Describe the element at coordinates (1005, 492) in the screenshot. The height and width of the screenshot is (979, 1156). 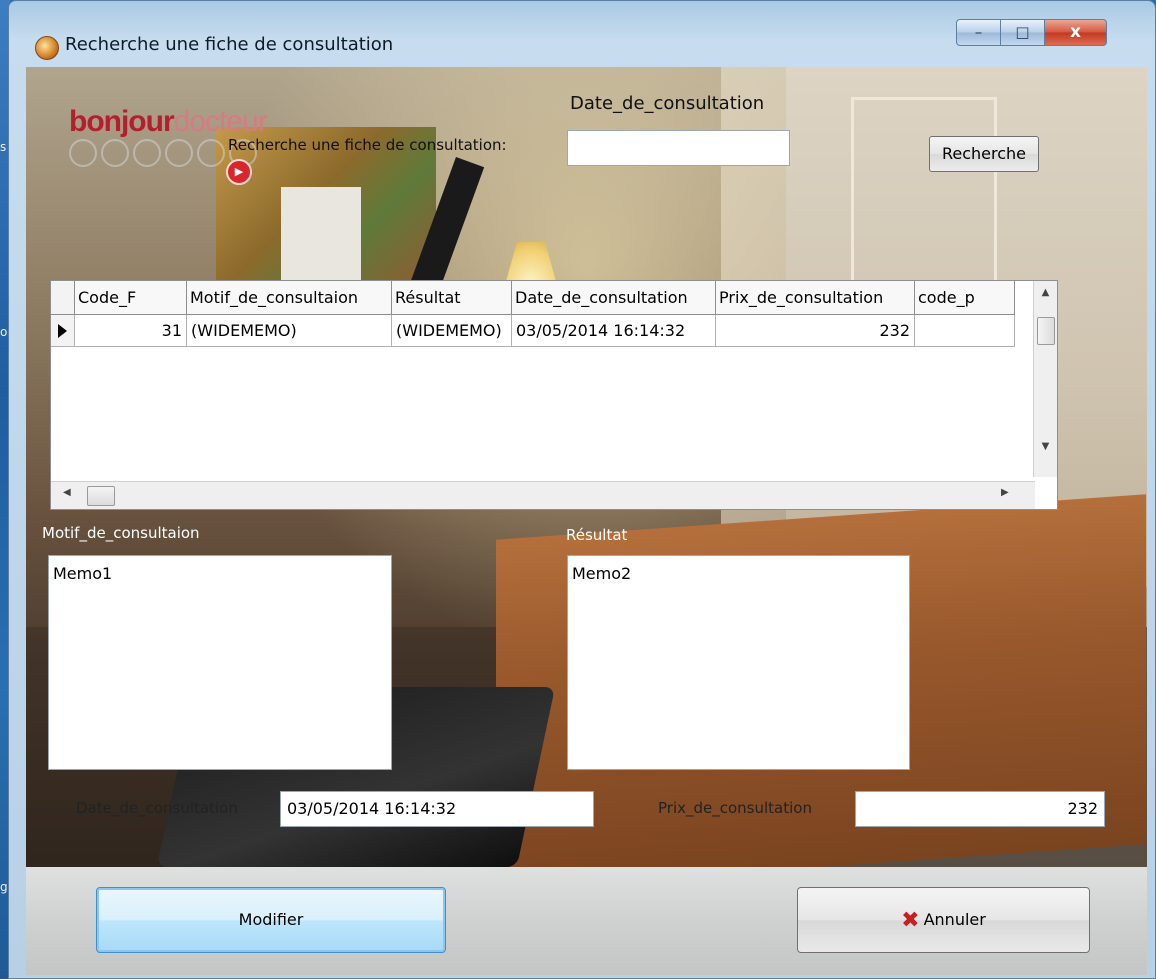
I see `scroll-right-icon: ▶` at that location.